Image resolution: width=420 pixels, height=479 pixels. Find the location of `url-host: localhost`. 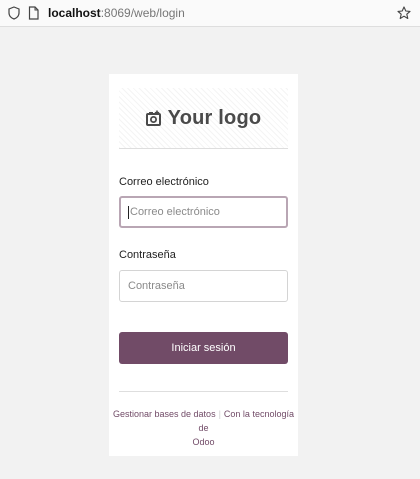

url-host: localhost is located at coordinates (74, 13).